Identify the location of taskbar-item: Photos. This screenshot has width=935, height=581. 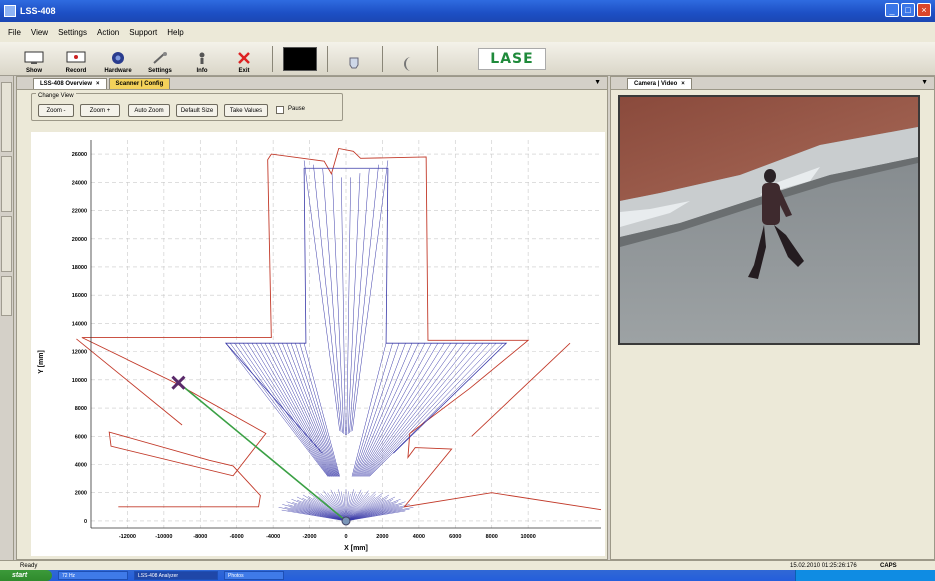
(254, 575).